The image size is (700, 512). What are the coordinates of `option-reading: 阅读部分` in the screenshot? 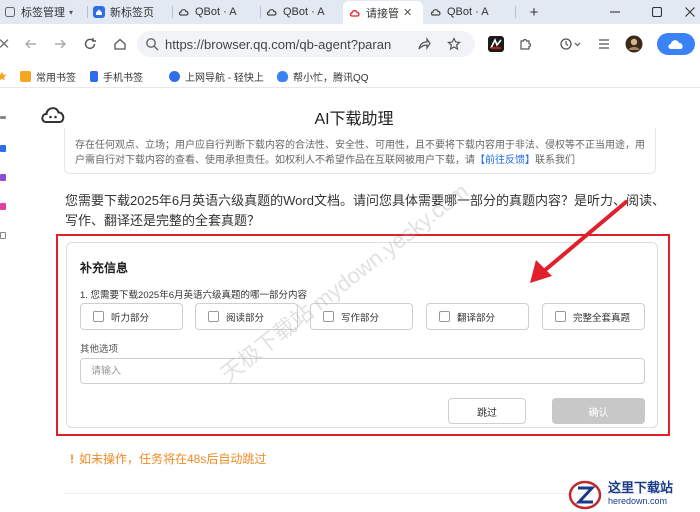 It's located at (246, 316).